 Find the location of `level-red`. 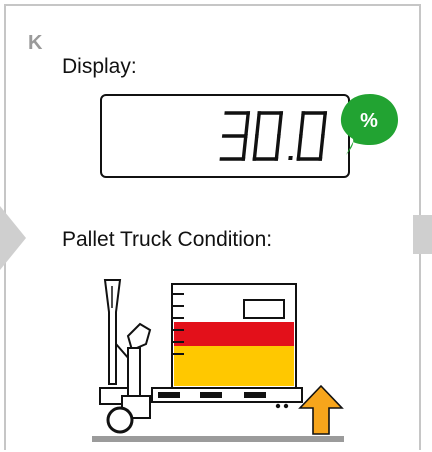

level-red is located at coordinates (234, 334).